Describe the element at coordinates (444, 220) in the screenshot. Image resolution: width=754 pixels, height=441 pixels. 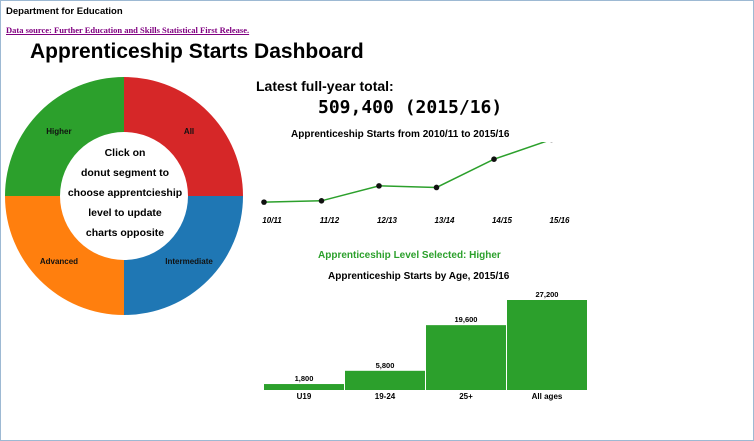
I see `x-tick-label: 13/14` at that location.